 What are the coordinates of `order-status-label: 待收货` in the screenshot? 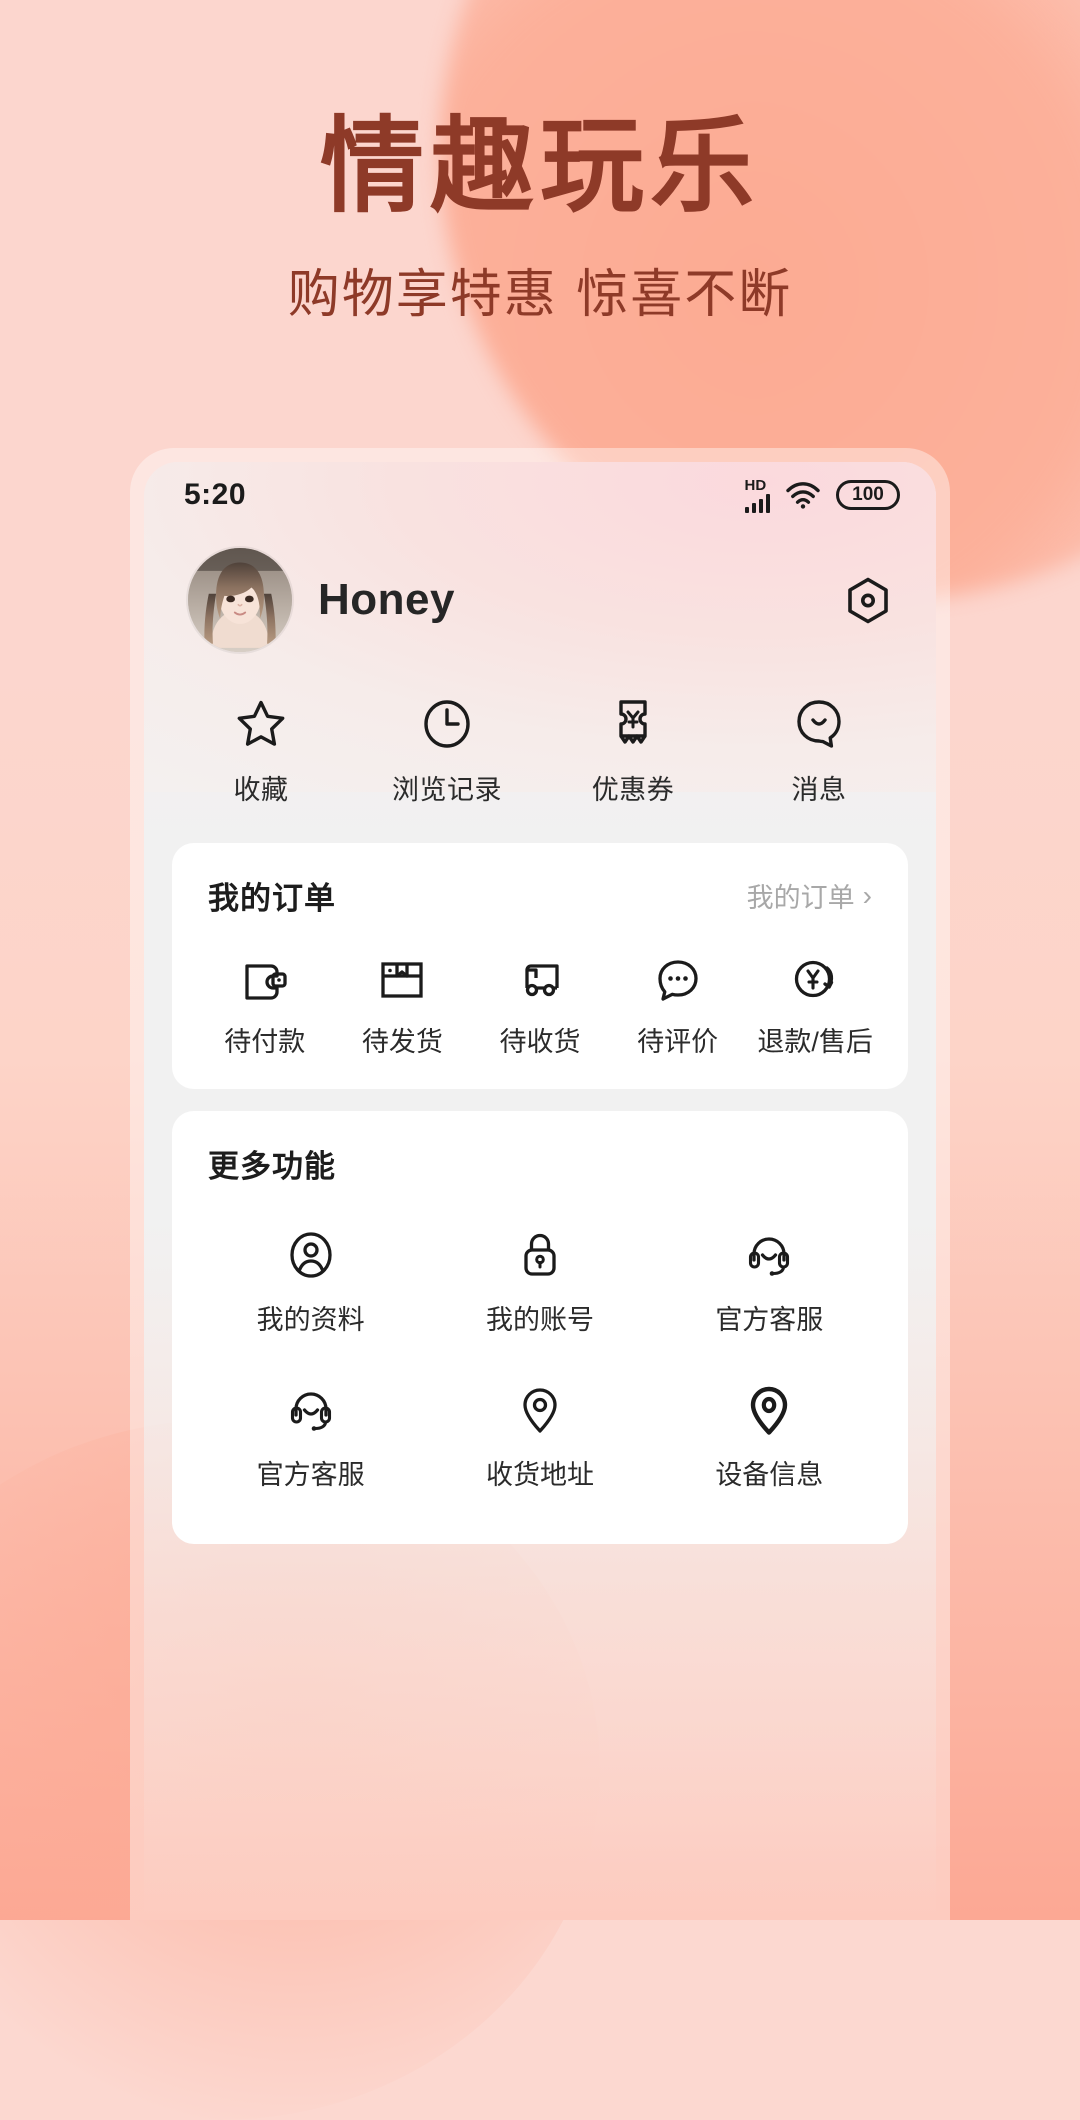 It's located at (540, 1042).